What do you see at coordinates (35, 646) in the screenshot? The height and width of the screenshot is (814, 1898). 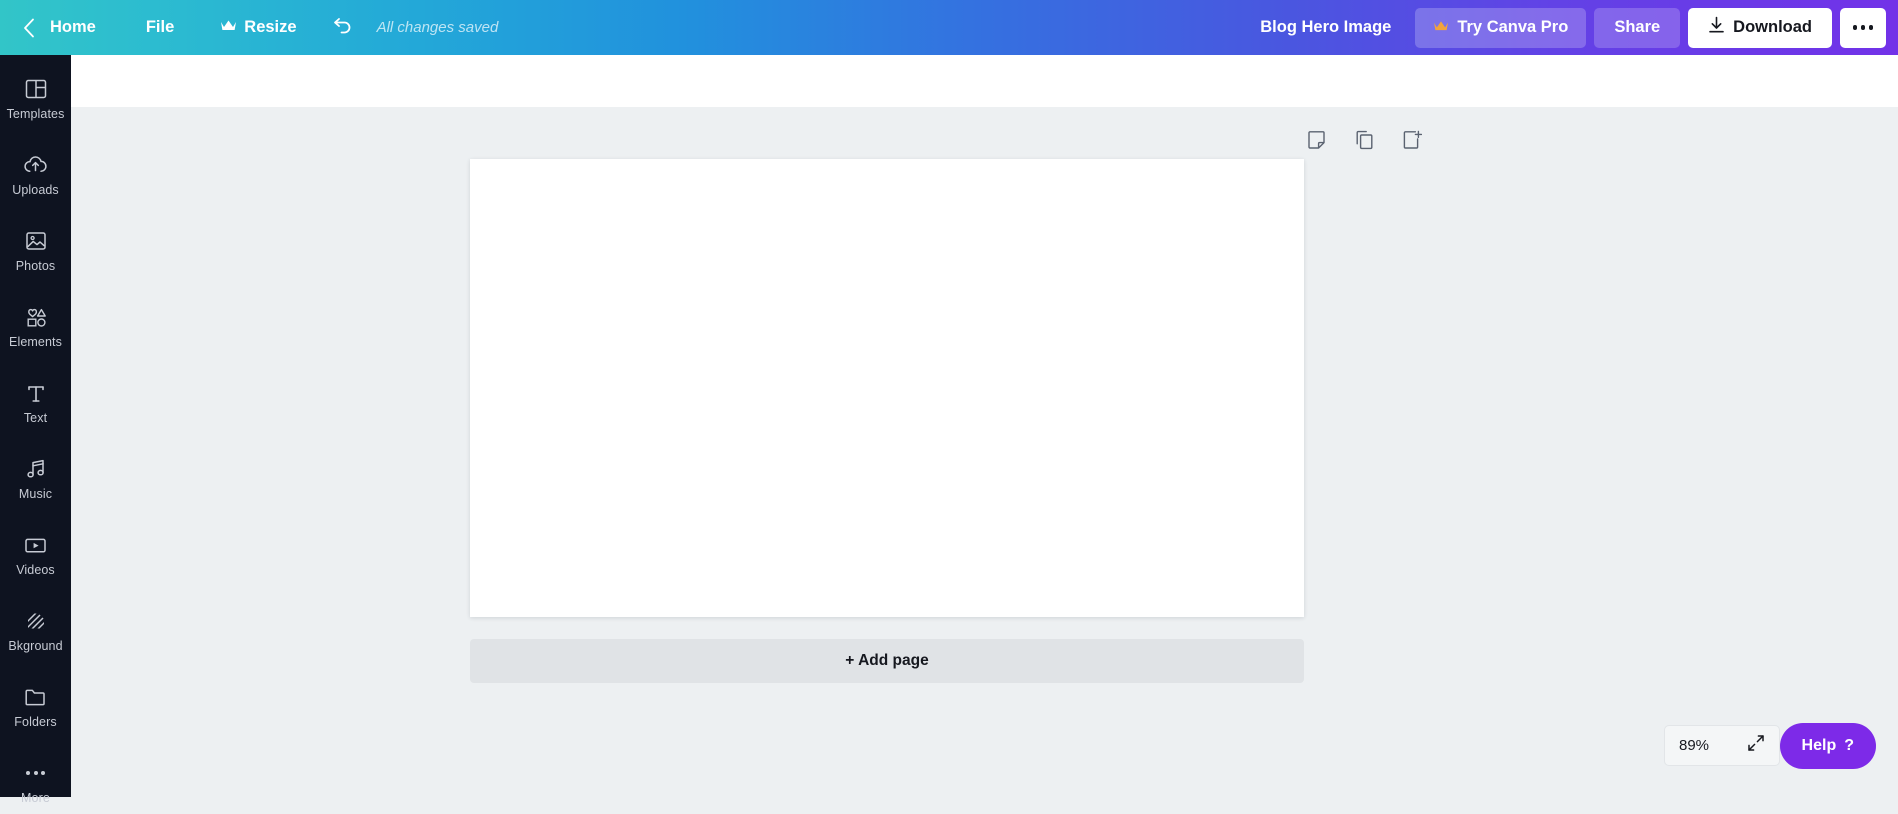 I see `sidebar-item-label: Bkground` at bounding box center [35, 646].